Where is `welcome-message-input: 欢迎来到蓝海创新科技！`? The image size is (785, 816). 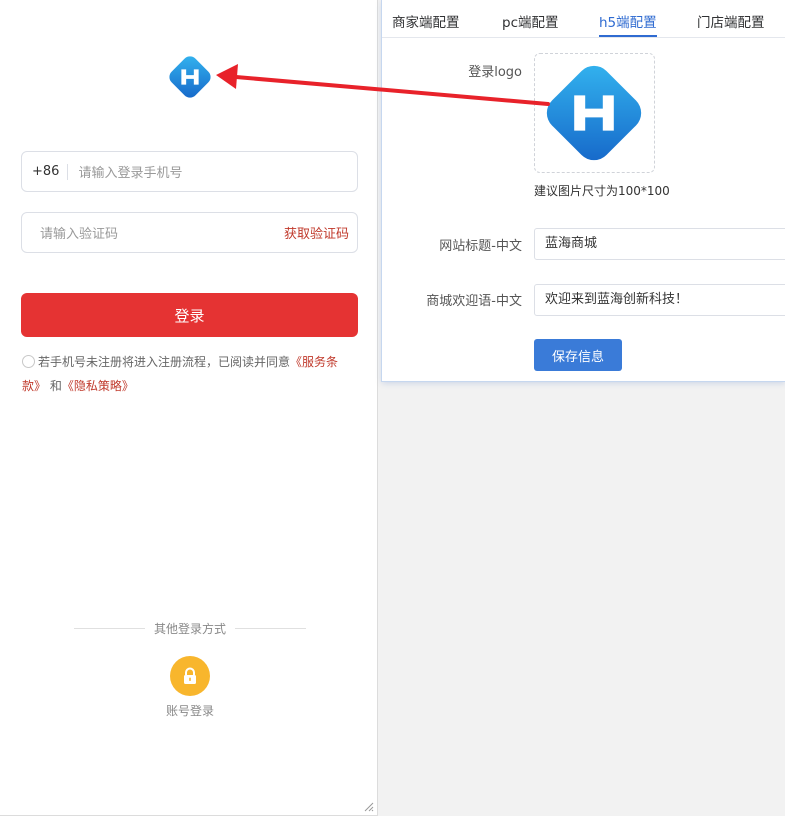 welcome-message-input: 欢迎来到蓝海创新科技！ is located at coordinates (659, 300).